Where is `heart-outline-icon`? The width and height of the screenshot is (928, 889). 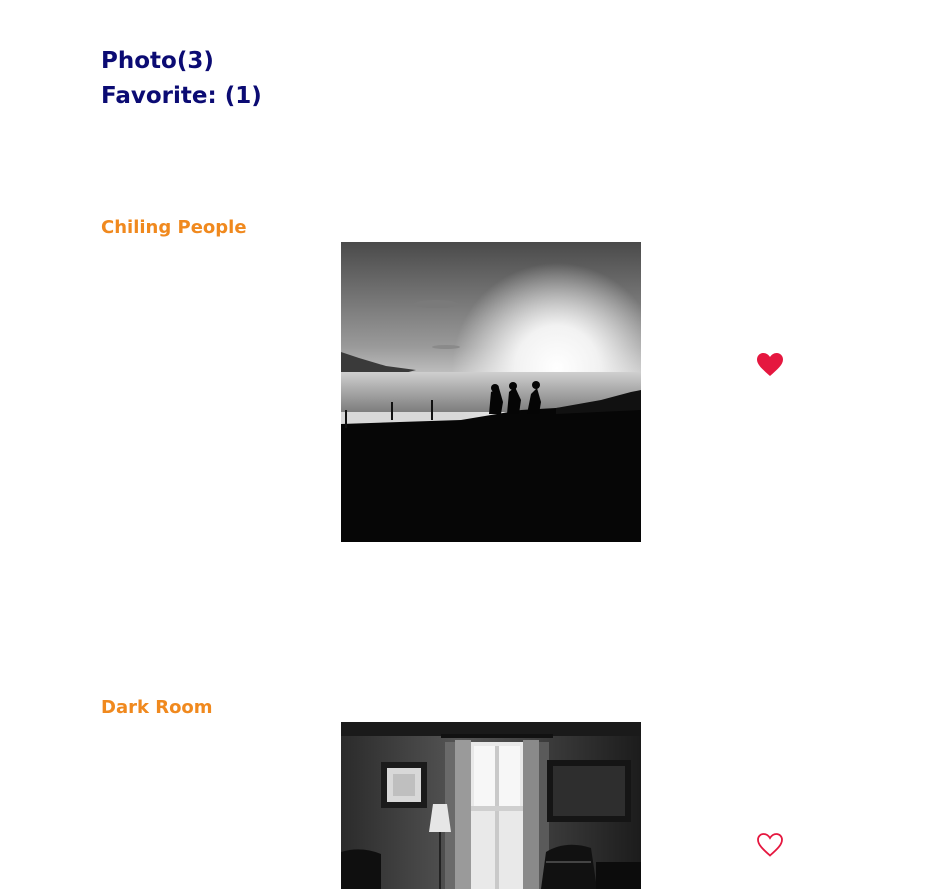
heart-outline-icon is located at coordinates (770, 845).